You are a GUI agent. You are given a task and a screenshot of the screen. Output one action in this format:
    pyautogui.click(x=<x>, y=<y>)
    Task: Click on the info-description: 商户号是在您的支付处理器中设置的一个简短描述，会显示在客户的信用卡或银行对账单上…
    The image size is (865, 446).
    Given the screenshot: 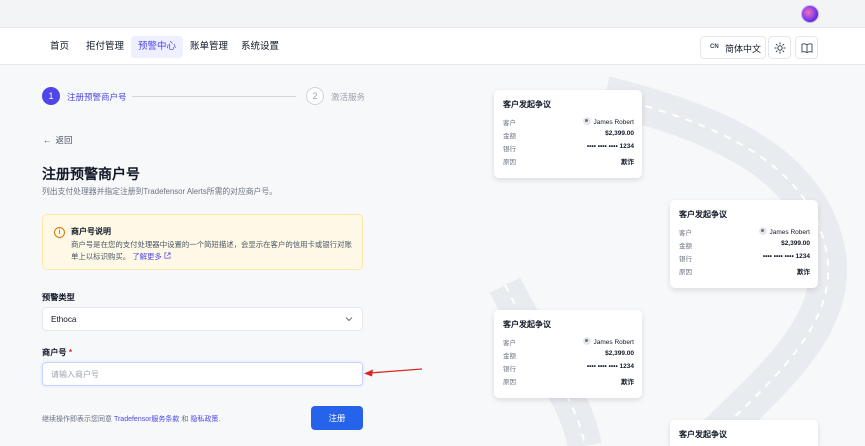 What is the action you would take?
    pyautogui.click(x=211, y=250)
    